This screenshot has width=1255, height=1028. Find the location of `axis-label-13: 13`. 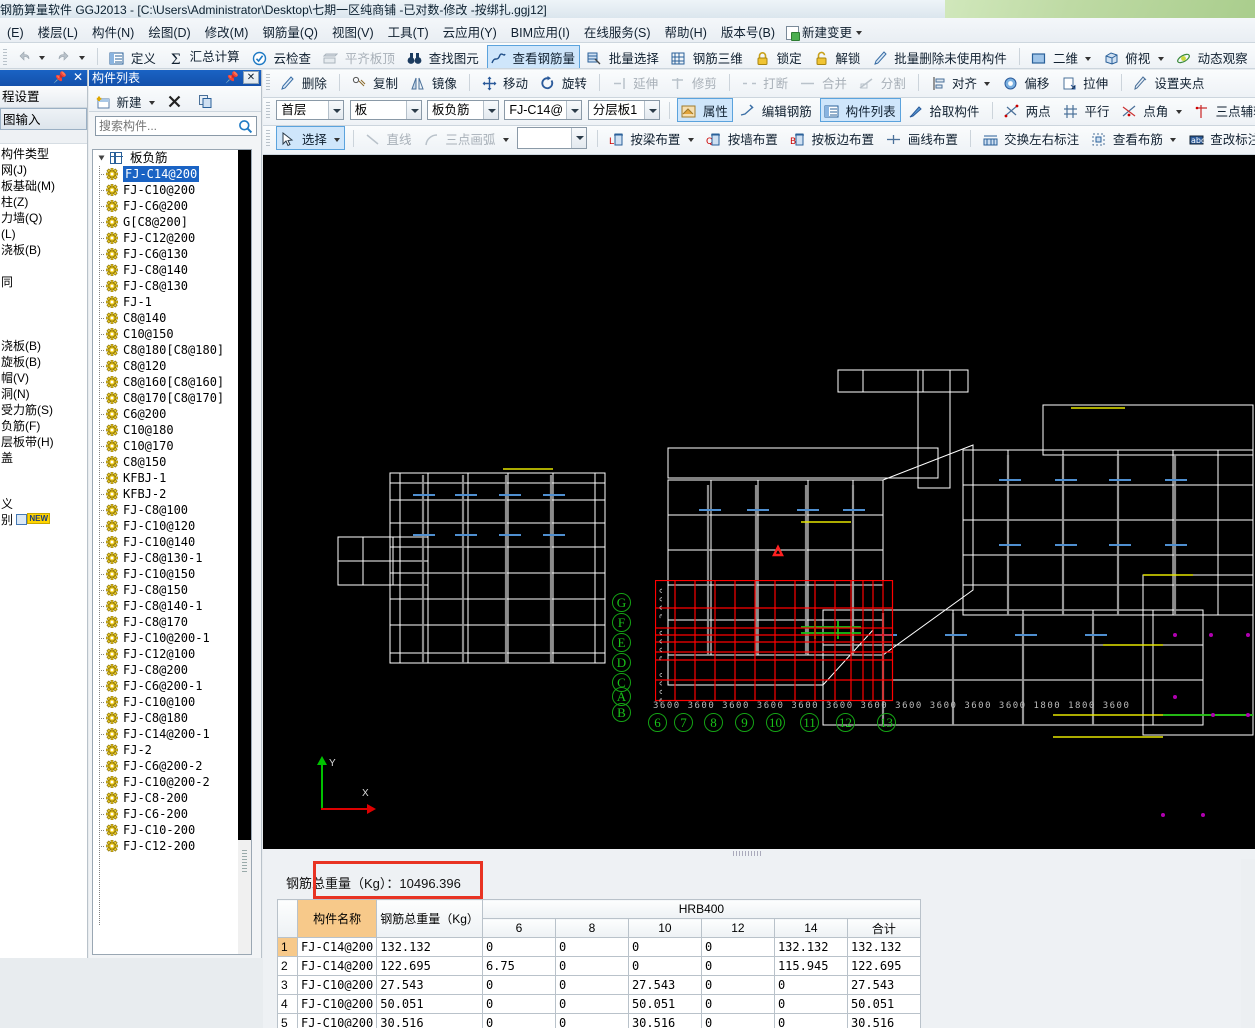

axis-label-13: 13 is located at coordinates (886, 722).